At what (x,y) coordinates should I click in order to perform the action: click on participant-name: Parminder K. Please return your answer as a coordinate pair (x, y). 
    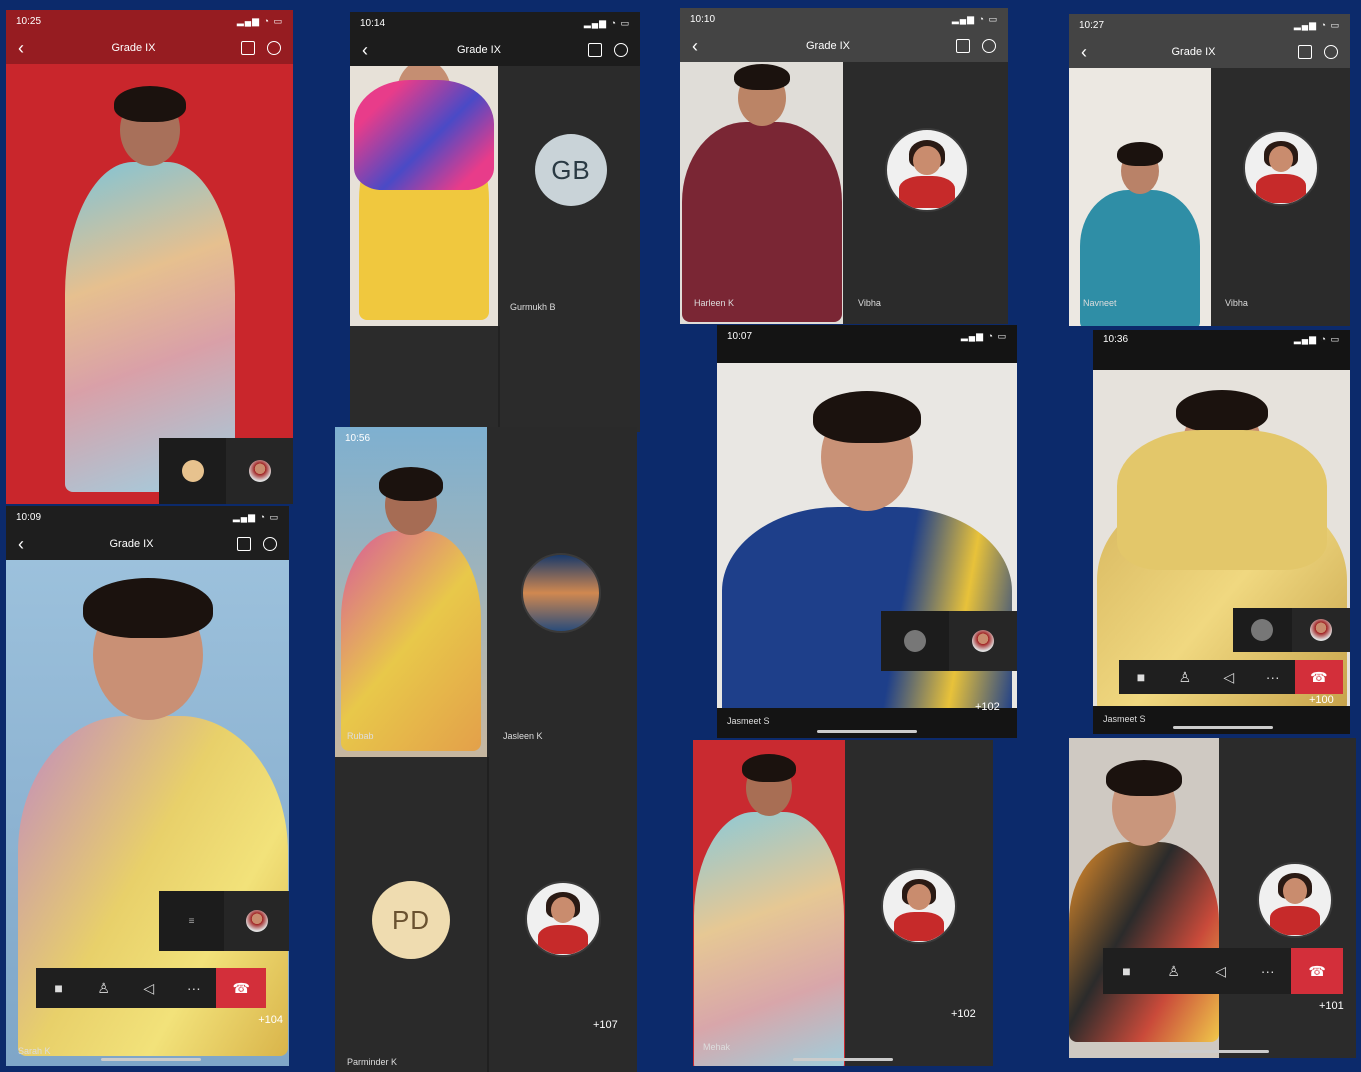
    Looking at the image, I should click on (372, 1062).